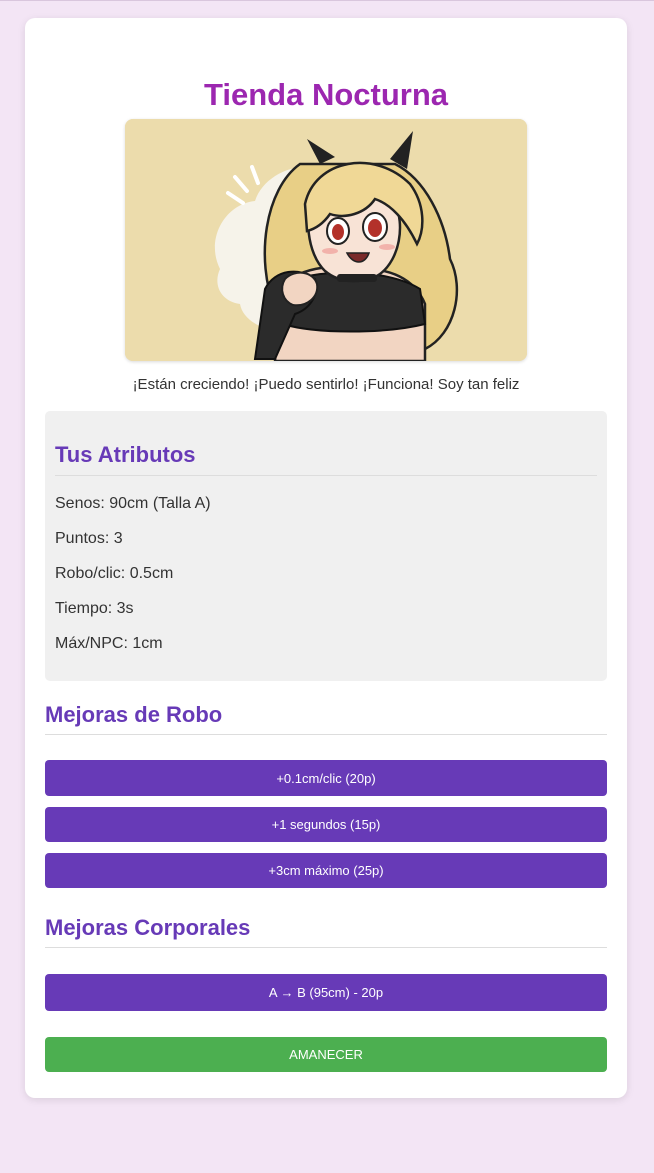  I want to click on attributes-divider, so click(326, 475).